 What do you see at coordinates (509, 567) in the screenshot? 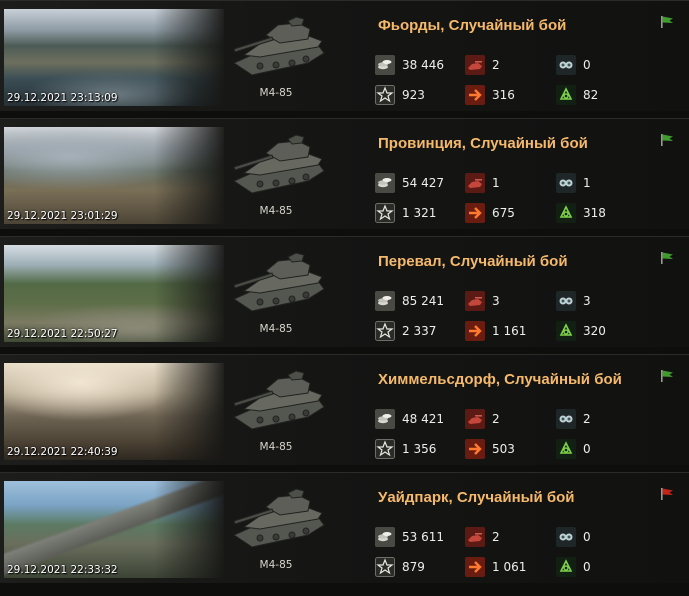
I see `damage-value: 1 061` at bounding box center [509, 567].